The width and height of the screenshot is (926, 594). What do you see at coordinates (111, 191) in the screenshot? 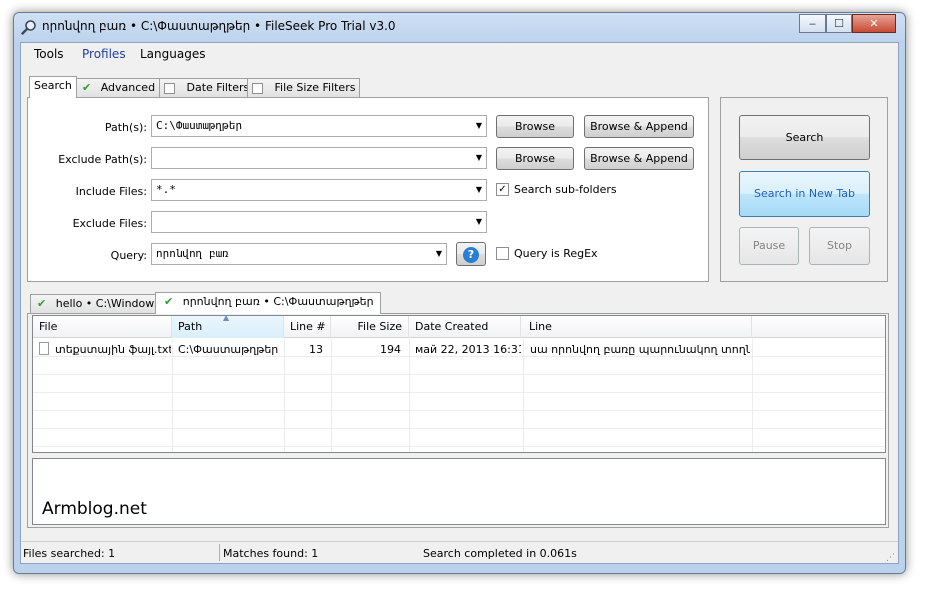
I see `include-files-label: Include Files:` at bounding box center [111, 191].